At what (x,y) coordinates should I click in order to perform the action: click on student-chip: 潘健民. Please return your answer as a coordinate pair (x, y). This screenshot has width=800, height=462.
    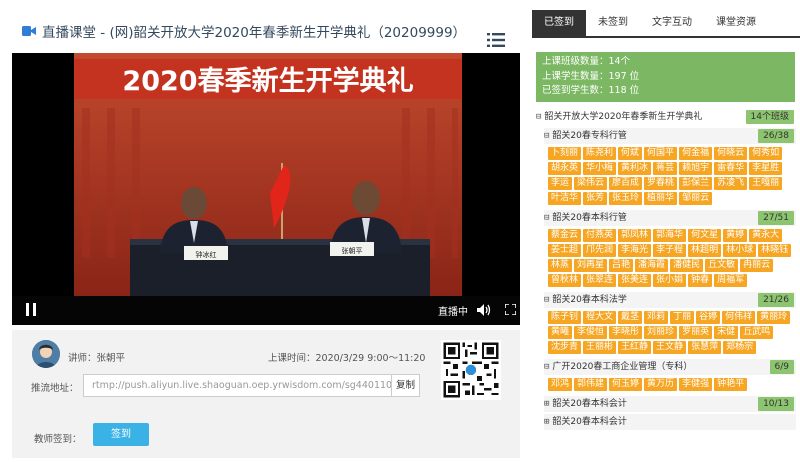
    Looking at the image, I should click on (687, 265).